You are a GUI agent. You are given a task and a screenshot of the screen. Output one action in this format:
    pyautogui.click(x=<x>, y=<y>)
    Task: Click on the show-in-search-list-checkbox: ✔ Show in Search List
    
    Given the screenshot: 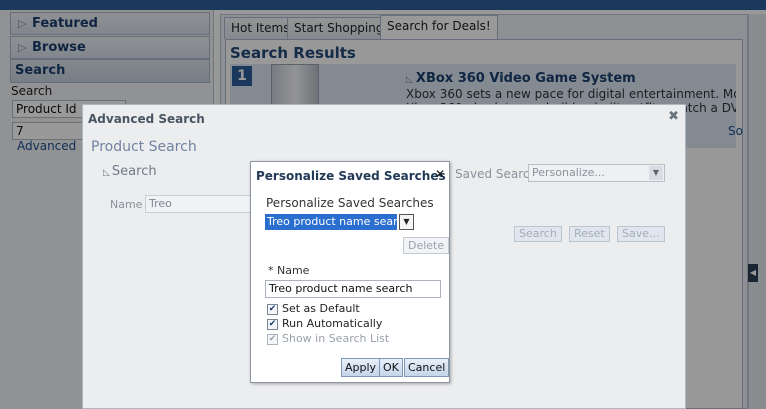 What is the action you would take?
    pyautogui.click(x=328, y=339)
    